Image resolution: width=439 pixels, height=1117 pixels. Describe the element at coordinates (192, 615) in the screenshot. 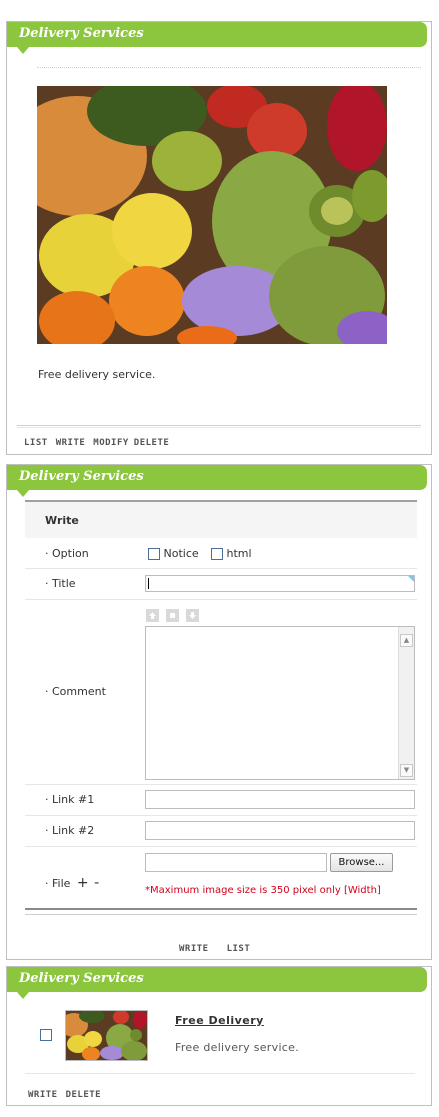

I see `arrow-down-icon` at that location.